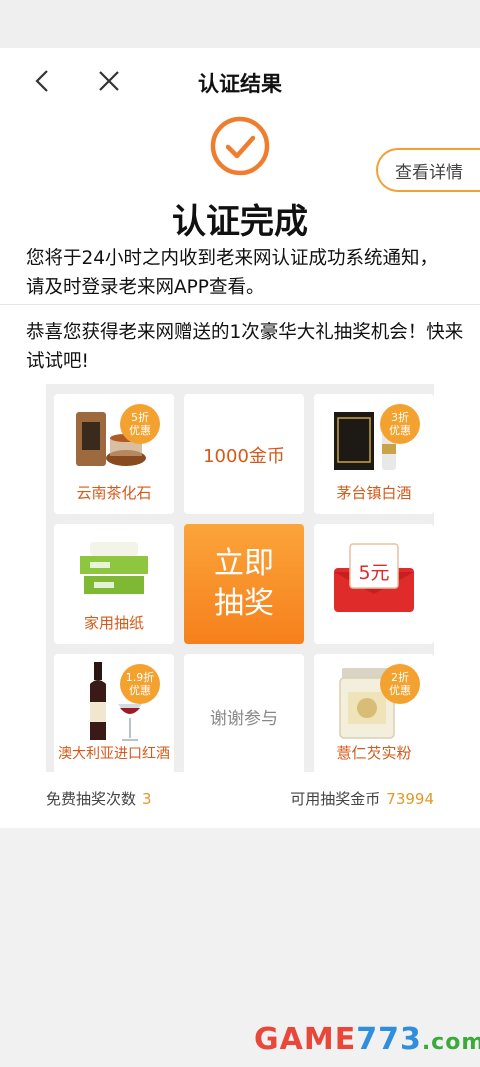 This screenshot has height=1067, width=480. Describe the element at coordinates (240, 222) in the screenshot. I see `result-title: 认证完成` at that location.